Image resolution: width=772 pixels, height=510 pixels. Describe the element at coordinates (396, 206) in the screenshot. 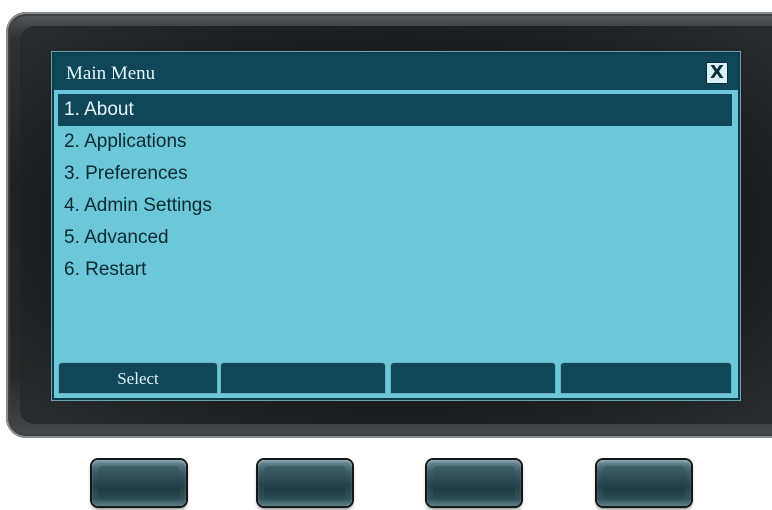

I see `menu-item-admin-settings: 4. Admin Settings` at that location.